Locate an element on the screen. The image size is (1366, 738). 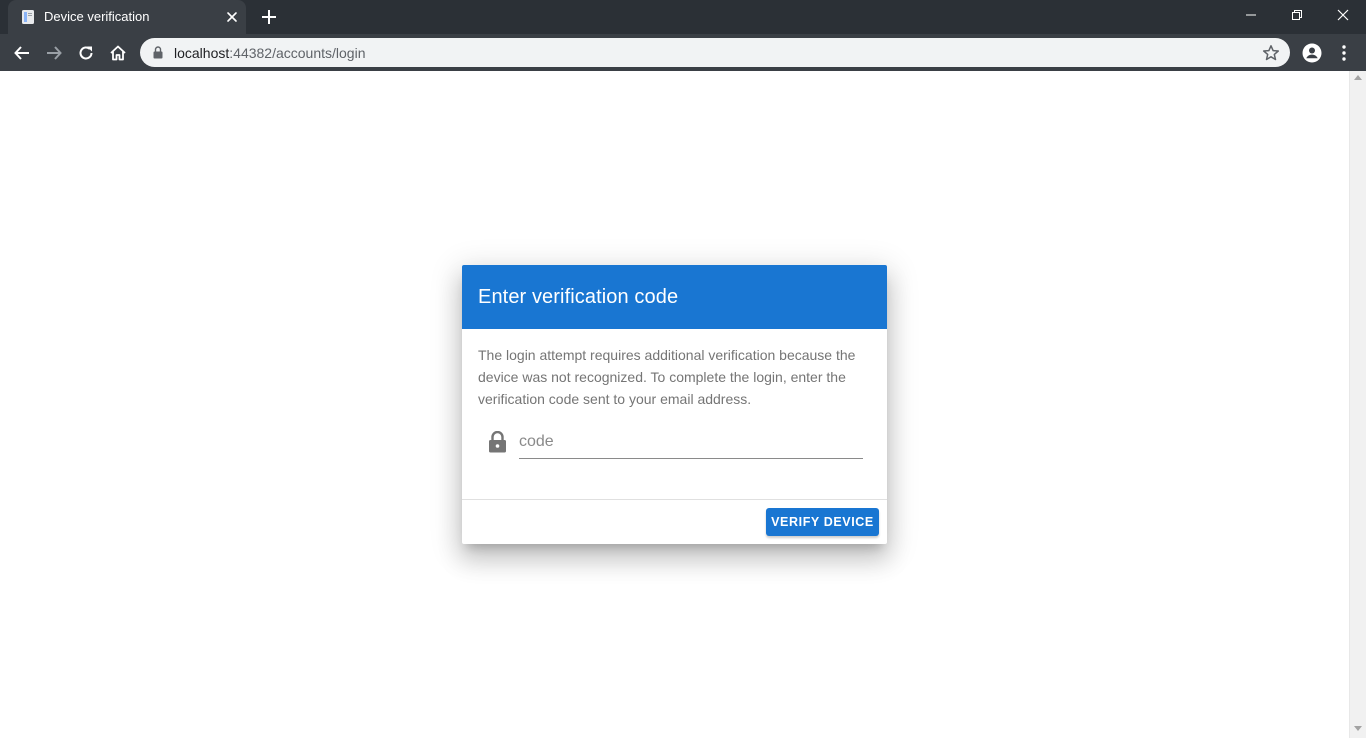
address-bar: localhost:44382/accounts/login is located at coordinates (715, 52).